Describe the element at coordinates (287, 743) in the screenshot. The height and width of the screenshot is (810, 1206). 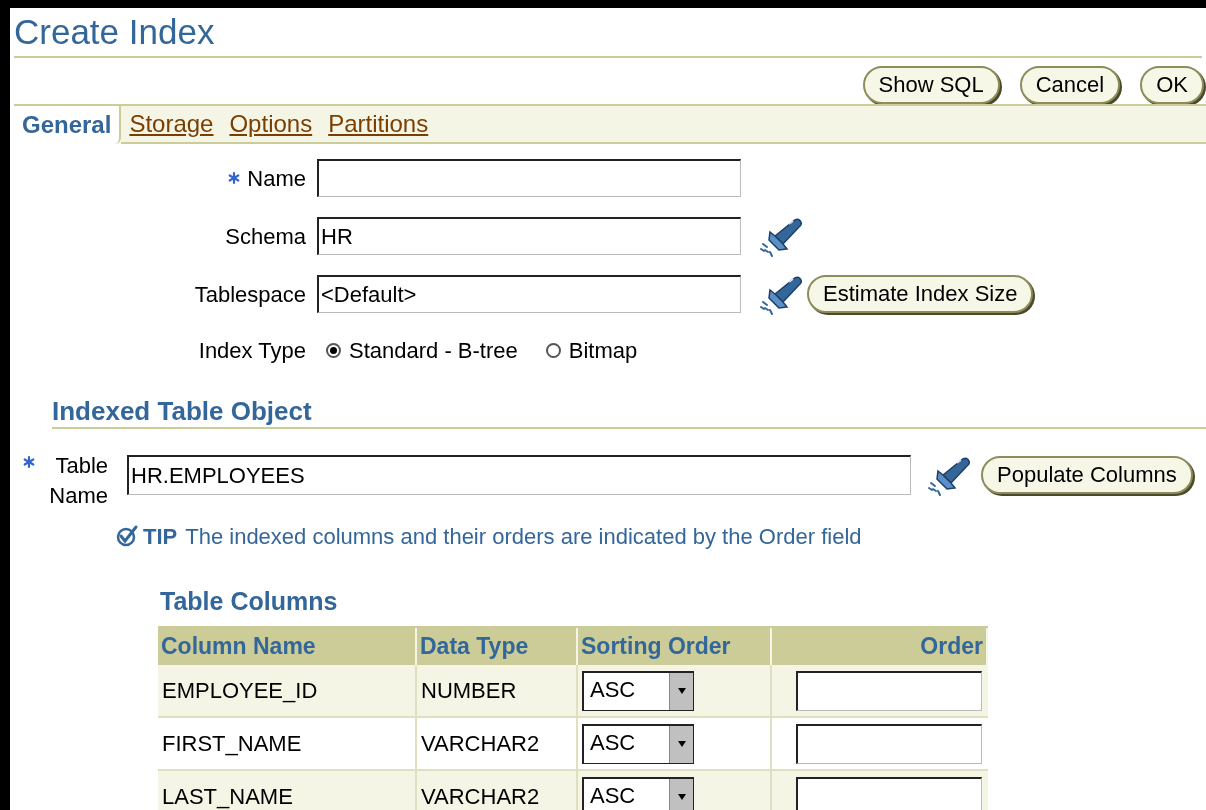
I see `table-cell: FIRST_NAME` at that location.